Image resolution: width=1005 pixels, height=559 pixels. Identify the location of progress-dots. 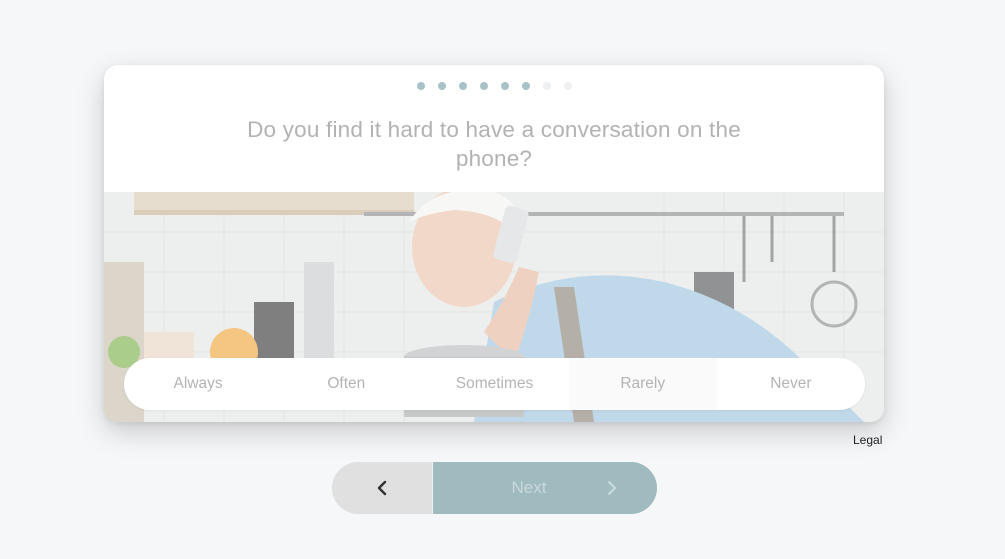
(494, 86).